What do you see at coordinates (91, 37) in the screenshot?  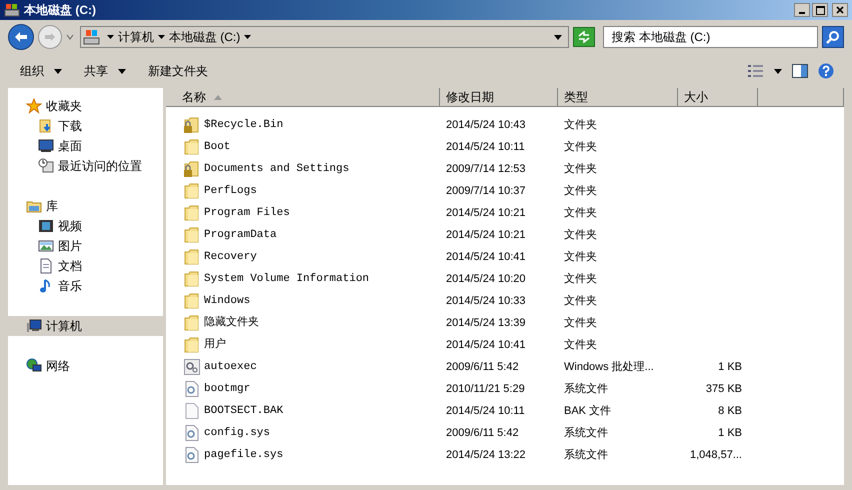 I see `drive-icon` at bounding box center [91, 37].